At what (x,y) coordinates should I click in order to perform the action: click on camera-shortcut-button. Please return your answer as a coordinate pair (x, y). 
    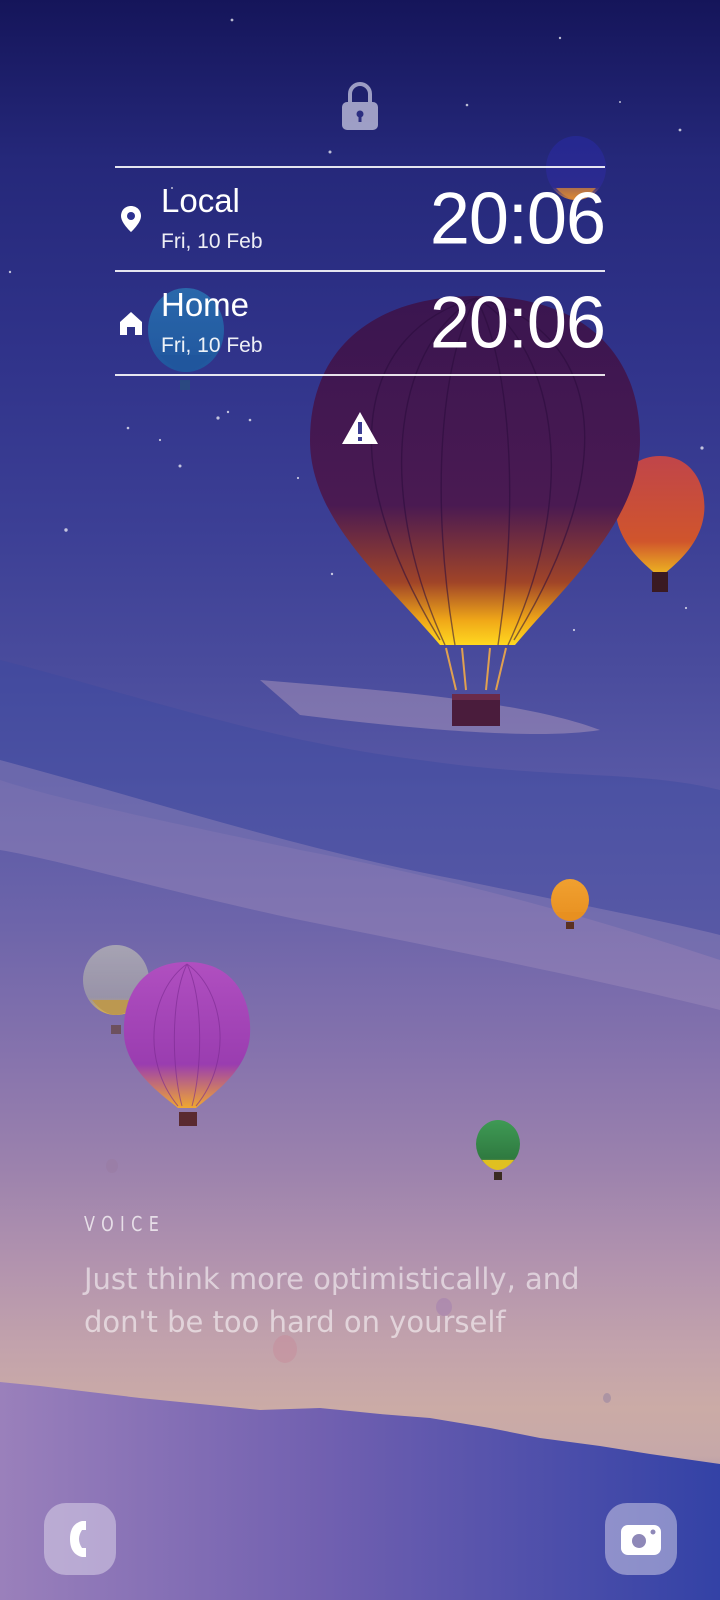
    Looking at the image, I should click on (641, 1539).